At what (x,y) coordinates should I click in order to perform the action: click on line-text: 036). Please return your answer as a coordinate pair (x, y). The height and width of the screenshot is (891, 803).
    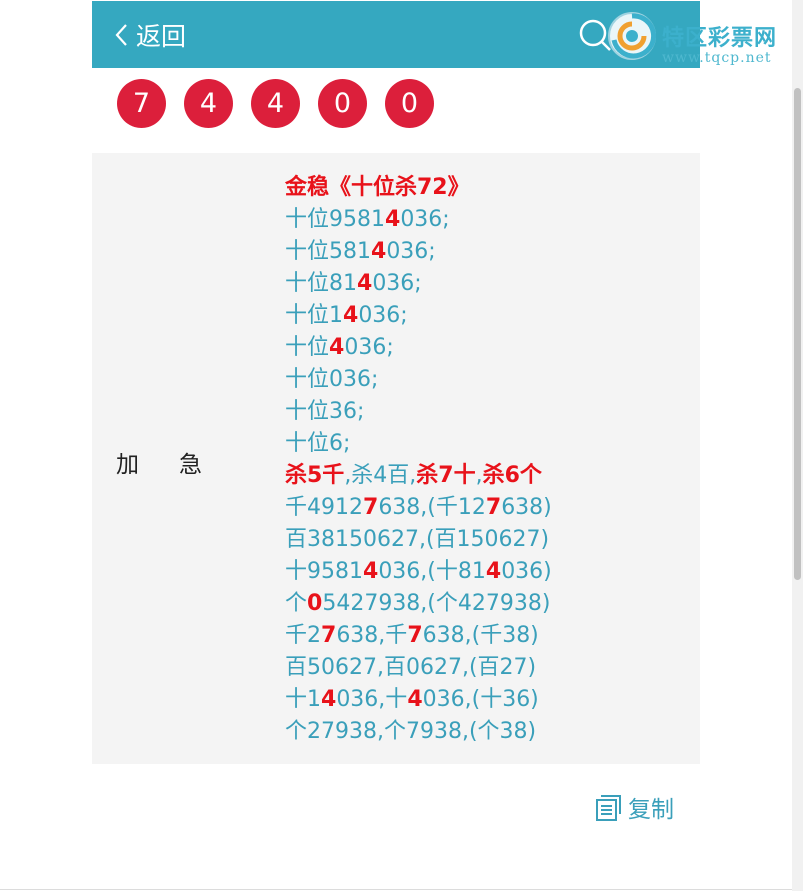
    Looking at the image, I should click on (526, 571).